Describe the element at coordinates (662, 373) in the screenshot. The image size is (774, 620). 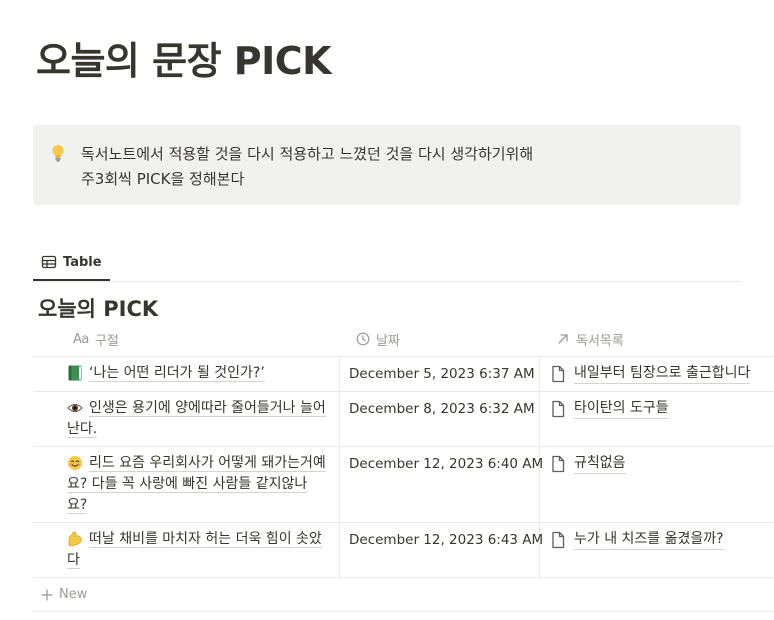
I see `relation-link: 내일부터 팀장으로 출근합니다` at that location.